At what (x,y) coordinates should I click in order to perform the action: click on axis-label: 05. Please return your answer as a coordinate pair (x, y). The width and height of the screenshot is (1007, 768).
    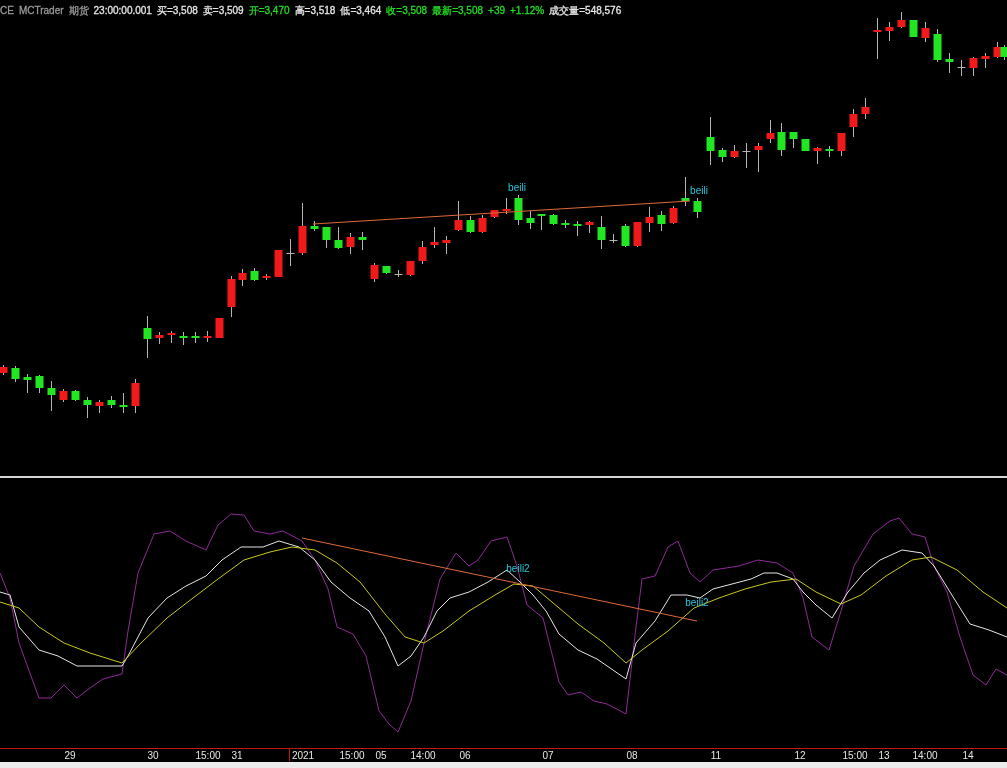
    Looking at the image, I should click on (381, 755).